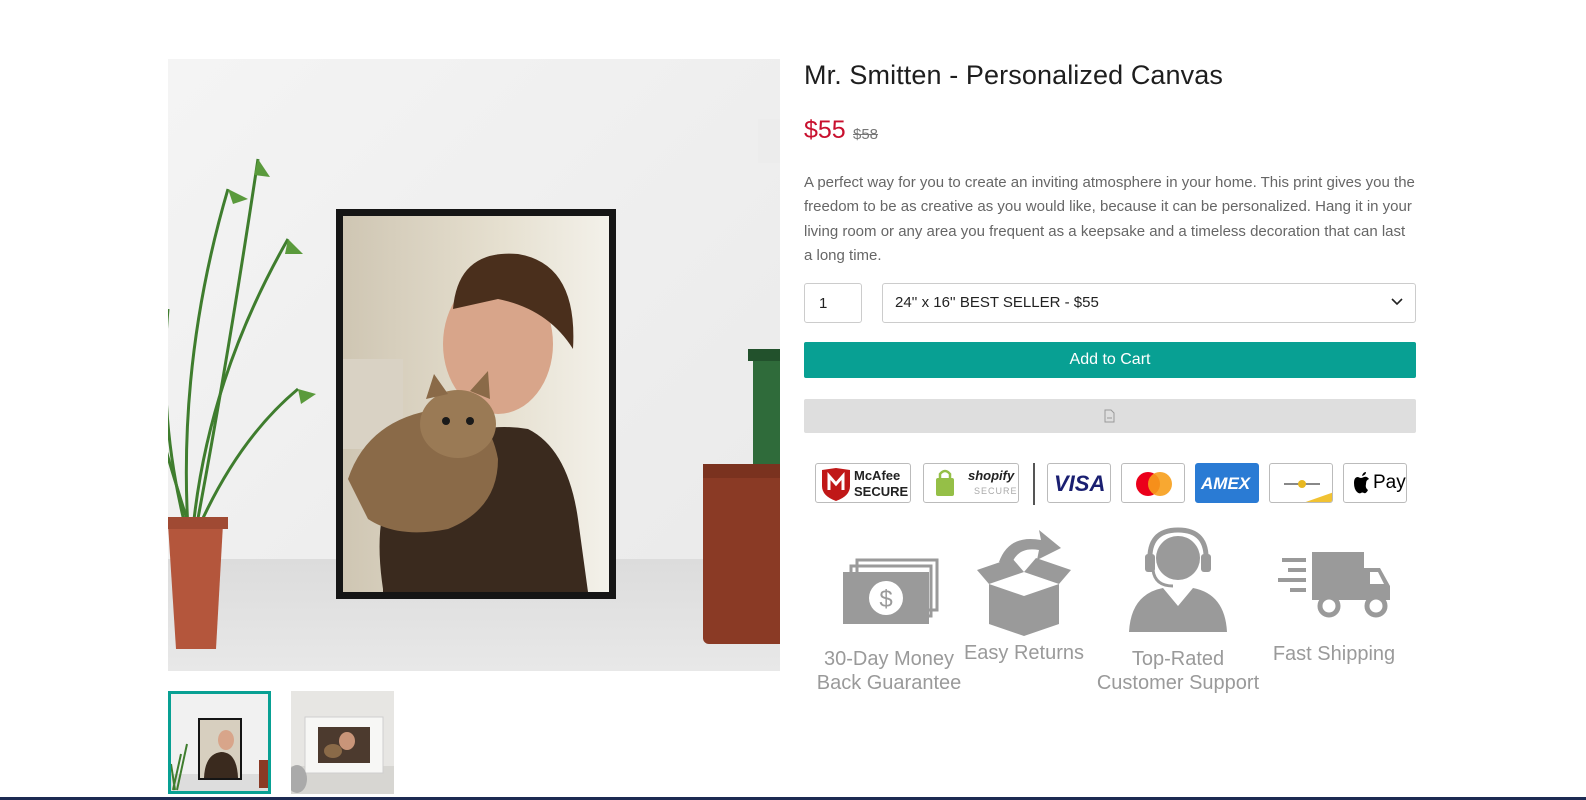  I want to click on dynamic-checkout-button, so click(1110, 416).